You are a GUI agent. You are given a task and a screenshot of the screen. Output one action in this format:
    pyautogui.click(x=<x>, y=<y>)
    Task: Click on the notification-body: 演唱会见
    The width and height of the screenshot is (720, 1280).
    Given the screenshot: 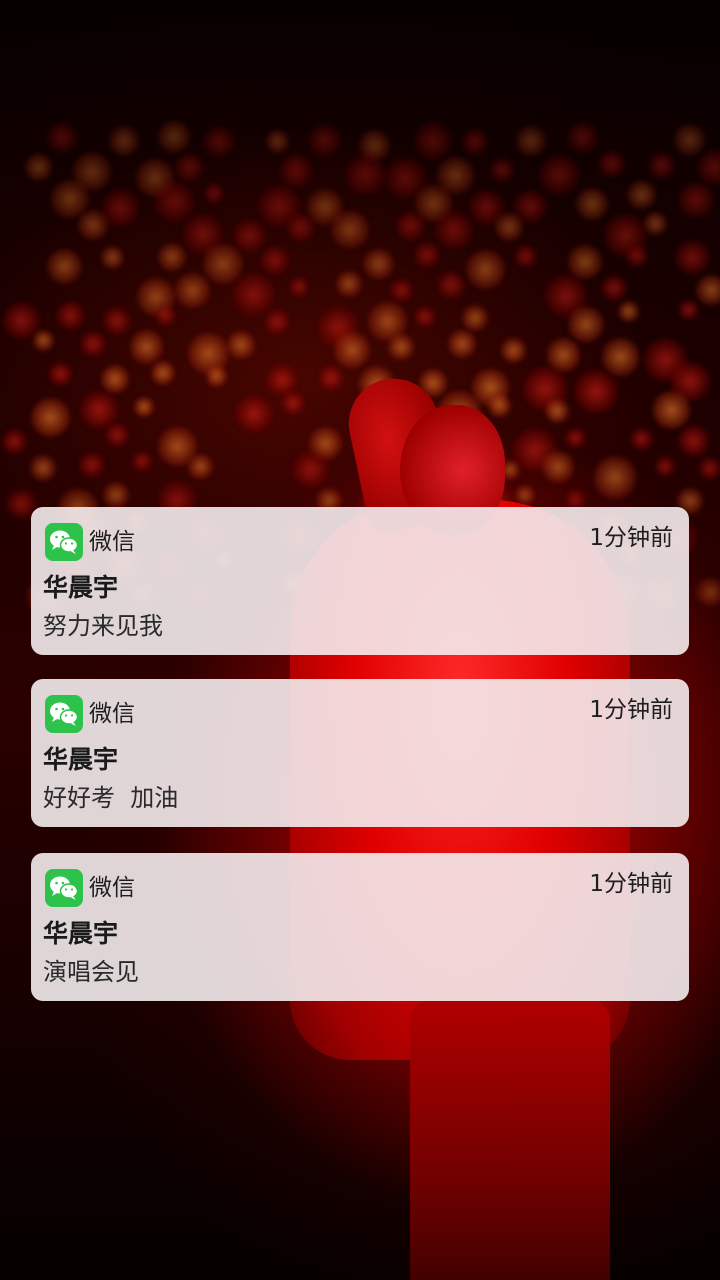 What is the action you would take?
    pyautogui.click(x=91, y=972)
    